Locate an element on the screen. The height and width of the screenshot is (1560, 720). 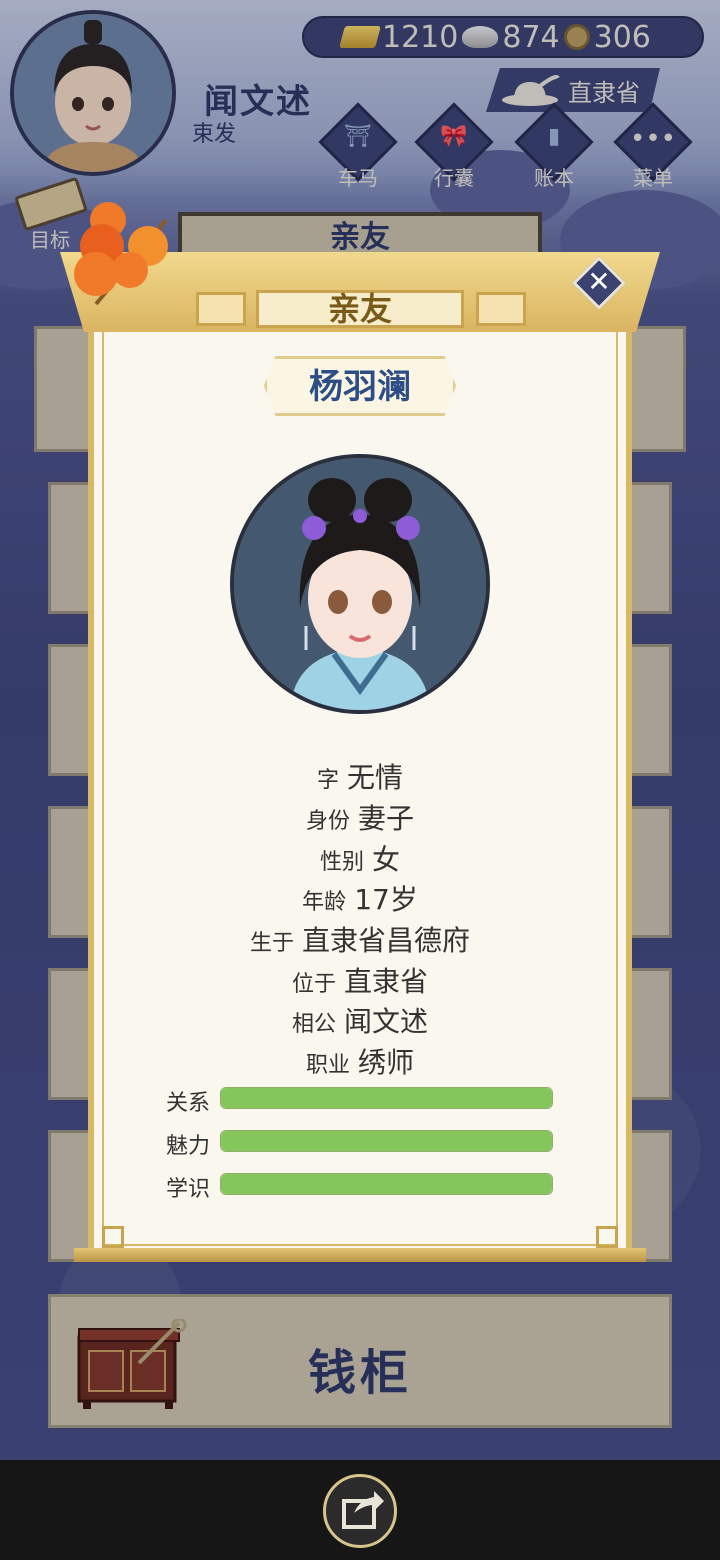
detail-row-age: 年龄 17岁 is located at coordinates (360, 897).